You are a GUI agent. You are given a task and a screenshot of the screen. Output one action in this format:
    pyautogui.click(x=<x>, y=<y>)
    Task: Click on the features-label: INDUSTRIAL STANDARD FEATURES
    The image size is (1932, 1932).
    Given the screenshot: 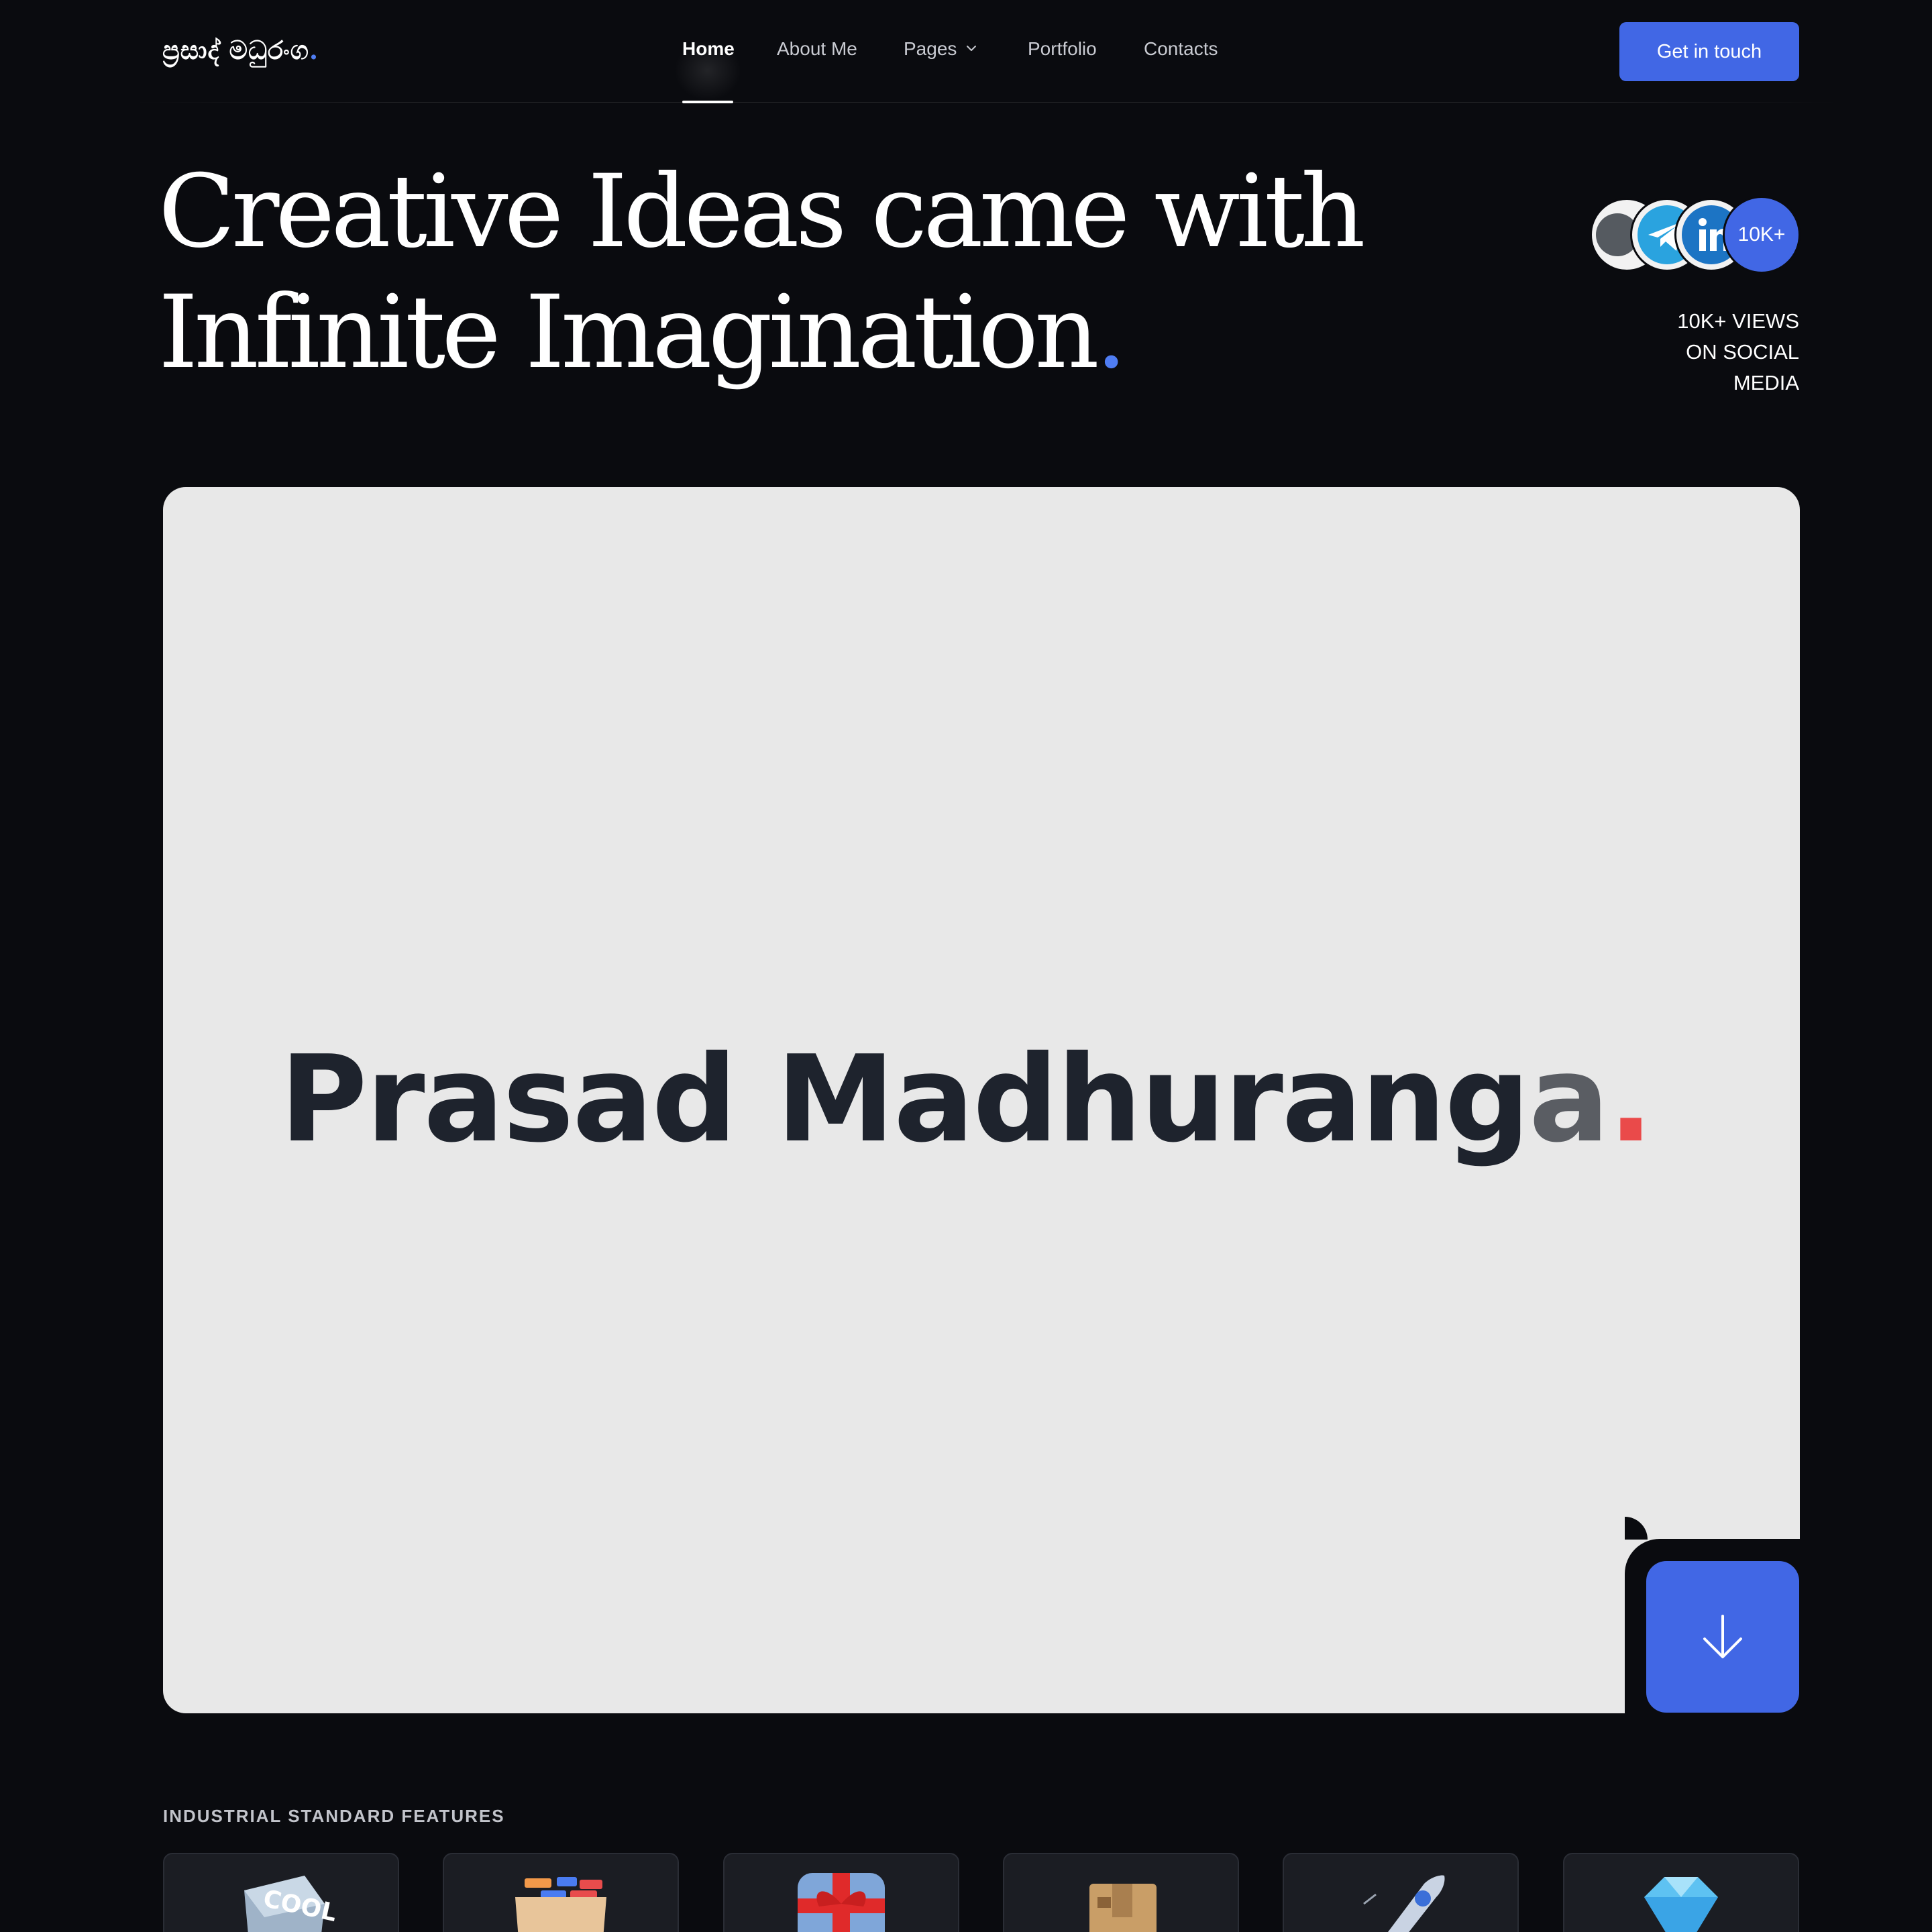 What is the action you would take?
    pyautogui.click(x=334, y=1816)
    